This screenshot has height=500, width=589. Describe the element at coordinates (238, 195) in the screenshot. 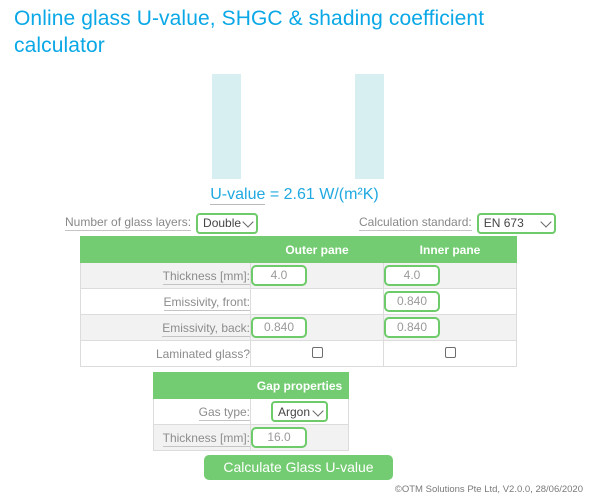

I see `u-value-term-label: U-value` at that location.